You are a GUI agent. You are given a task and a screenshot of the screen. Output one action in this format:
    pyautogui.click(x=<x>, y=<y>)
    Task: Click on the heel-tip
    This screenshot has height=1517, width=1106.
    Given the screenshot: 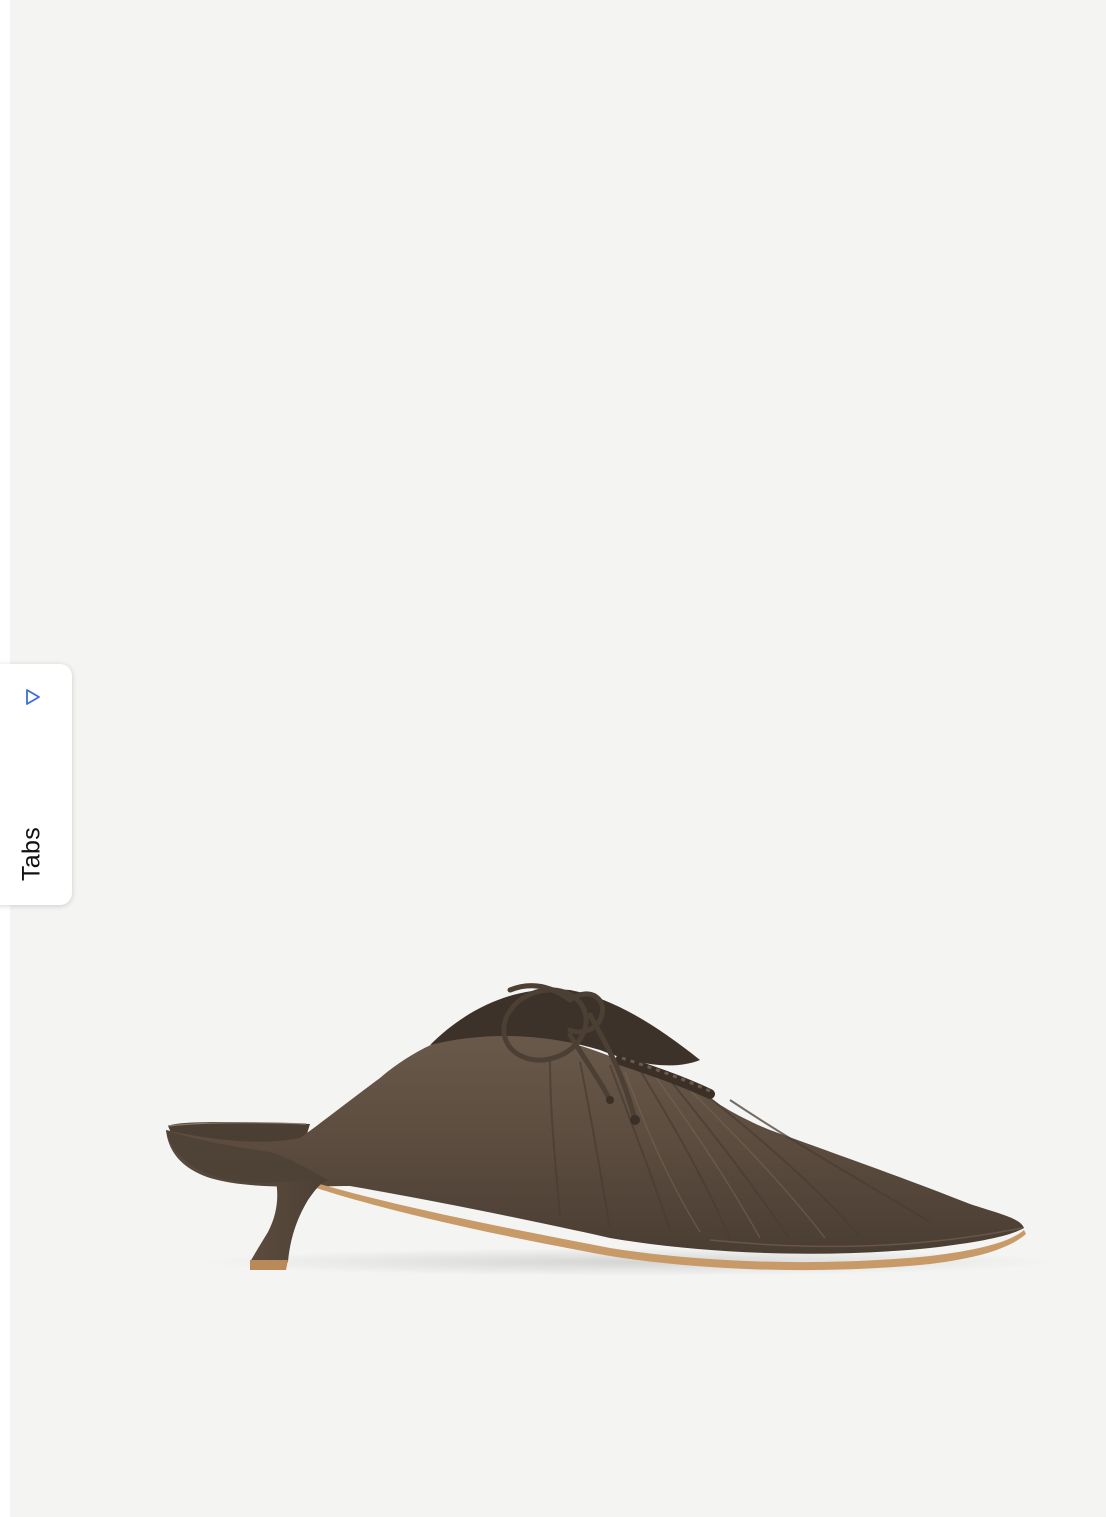 What is the action you would take?
    pyautogui.click(x=269, y=1265)
    